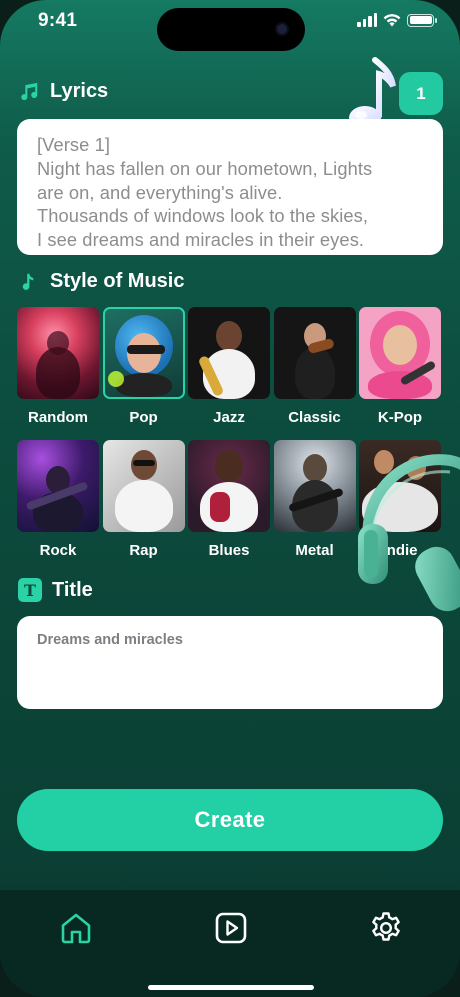 The image size is (460, 997). Describe the element at coordinates (58, 353) in the screenshot. I see `random-thumbnail` at that location.